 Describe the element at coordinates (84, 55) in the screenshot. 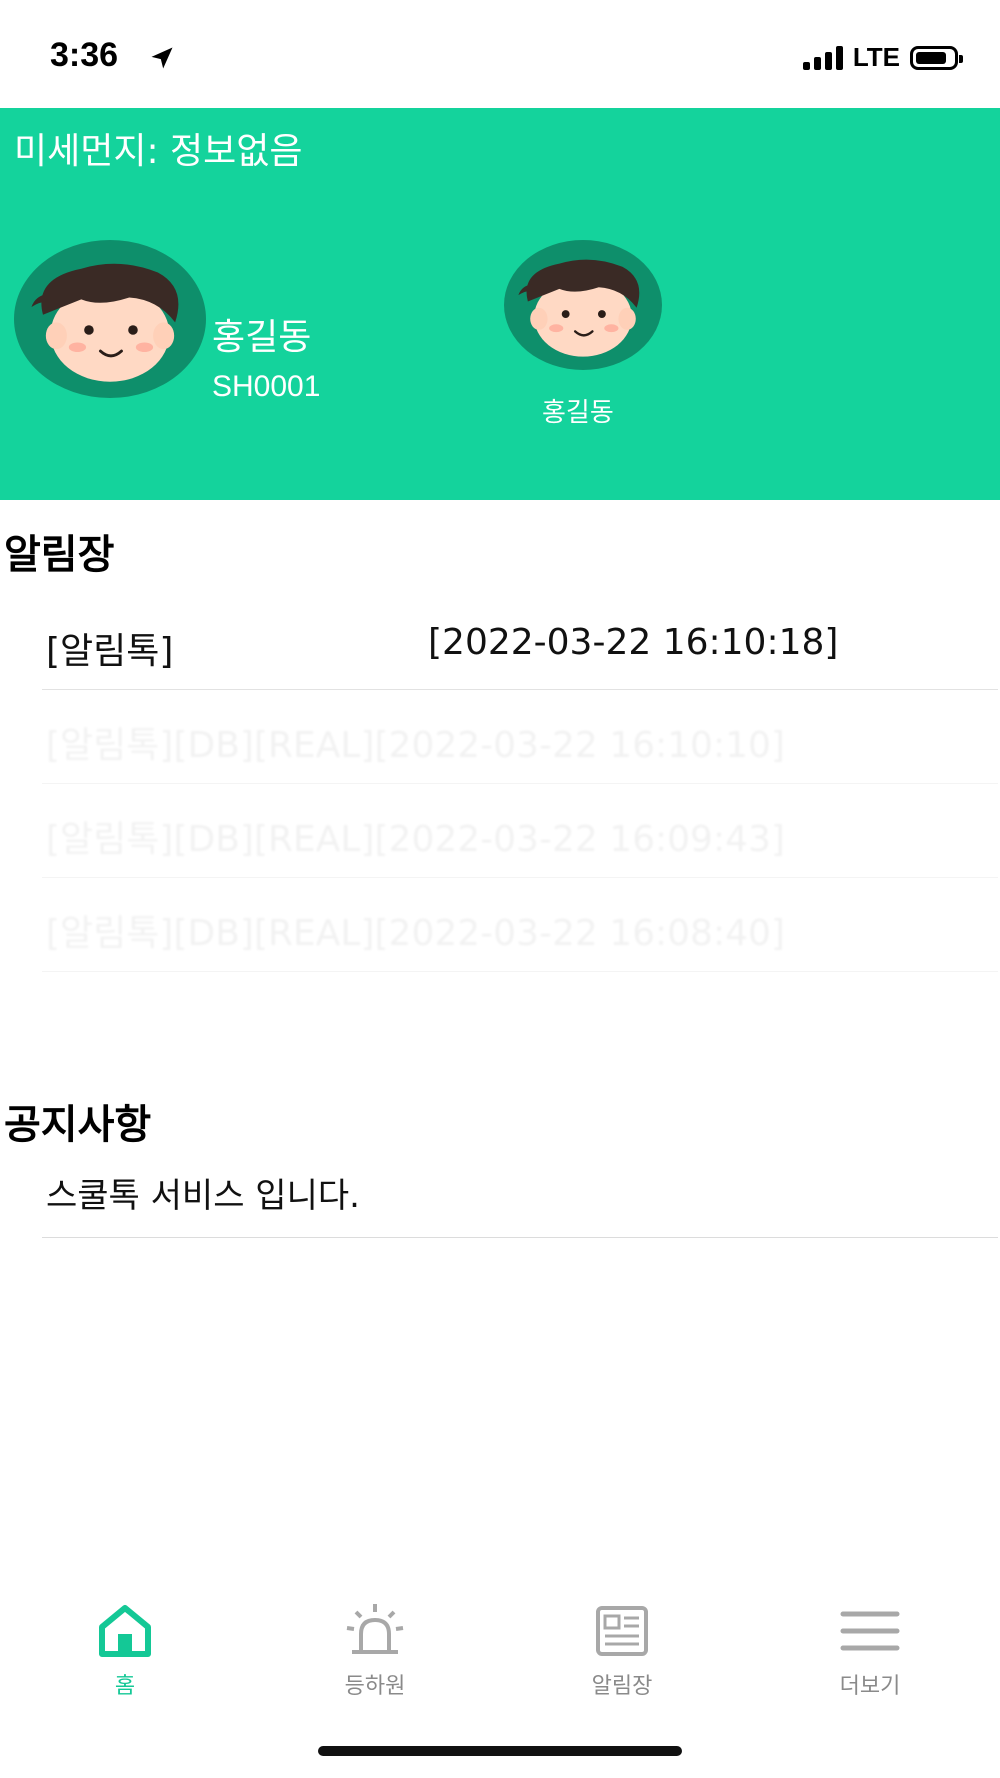

I see `status-time: 3:36` at that location.